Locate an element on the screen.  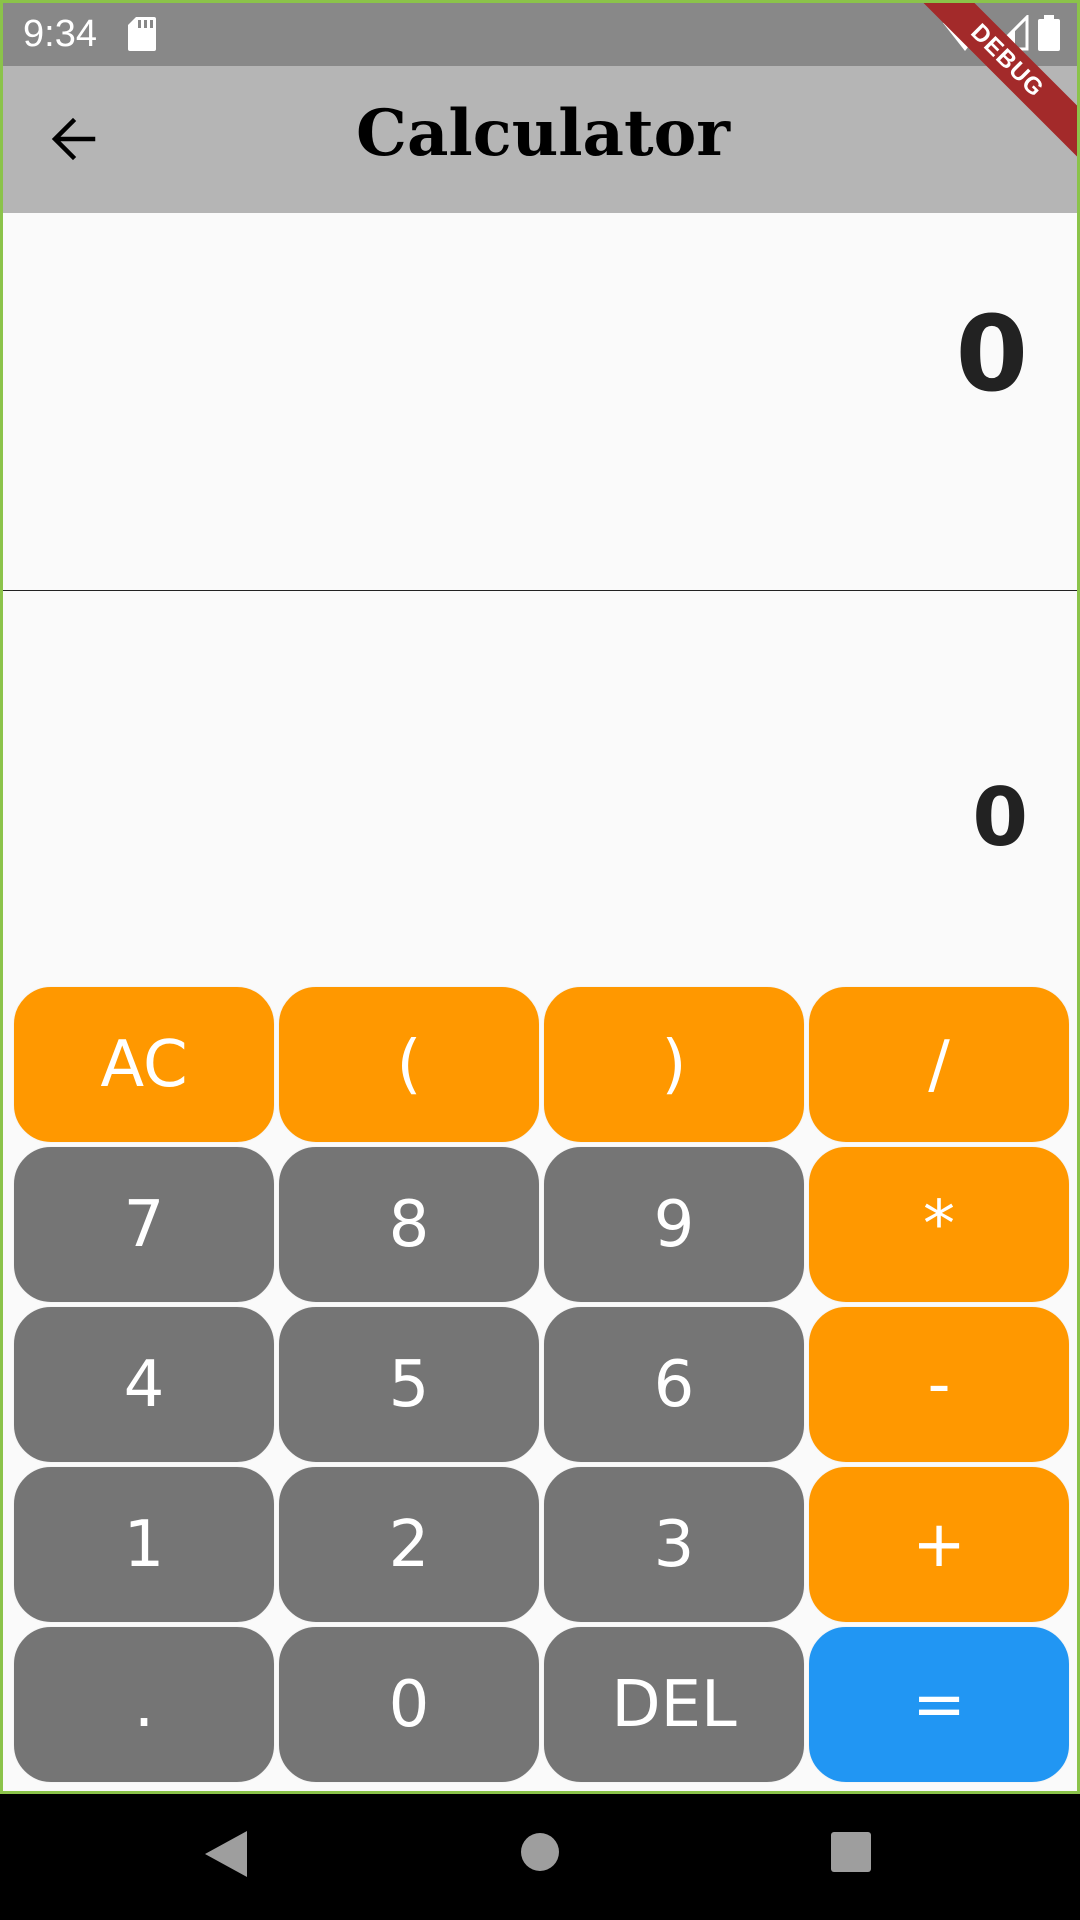
key-digit-4-button: 4 is located at coordinates (144, 1384).